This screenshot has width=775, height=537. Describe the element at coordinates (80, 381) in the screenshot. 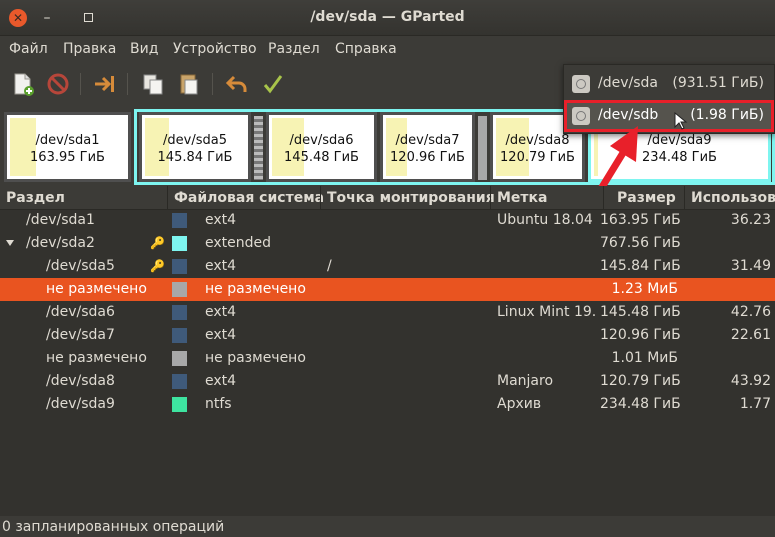

I see `cell-partition: /dev/sda8` at that location.